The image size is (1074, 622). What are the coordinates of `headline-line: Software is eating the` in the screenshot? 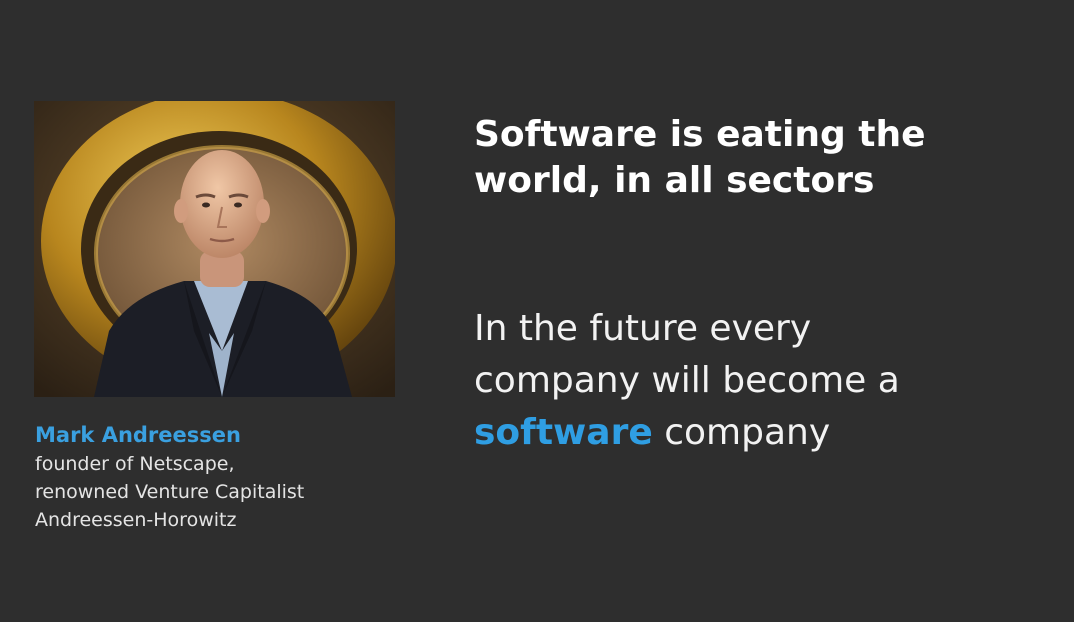 It's located at (700, 134).